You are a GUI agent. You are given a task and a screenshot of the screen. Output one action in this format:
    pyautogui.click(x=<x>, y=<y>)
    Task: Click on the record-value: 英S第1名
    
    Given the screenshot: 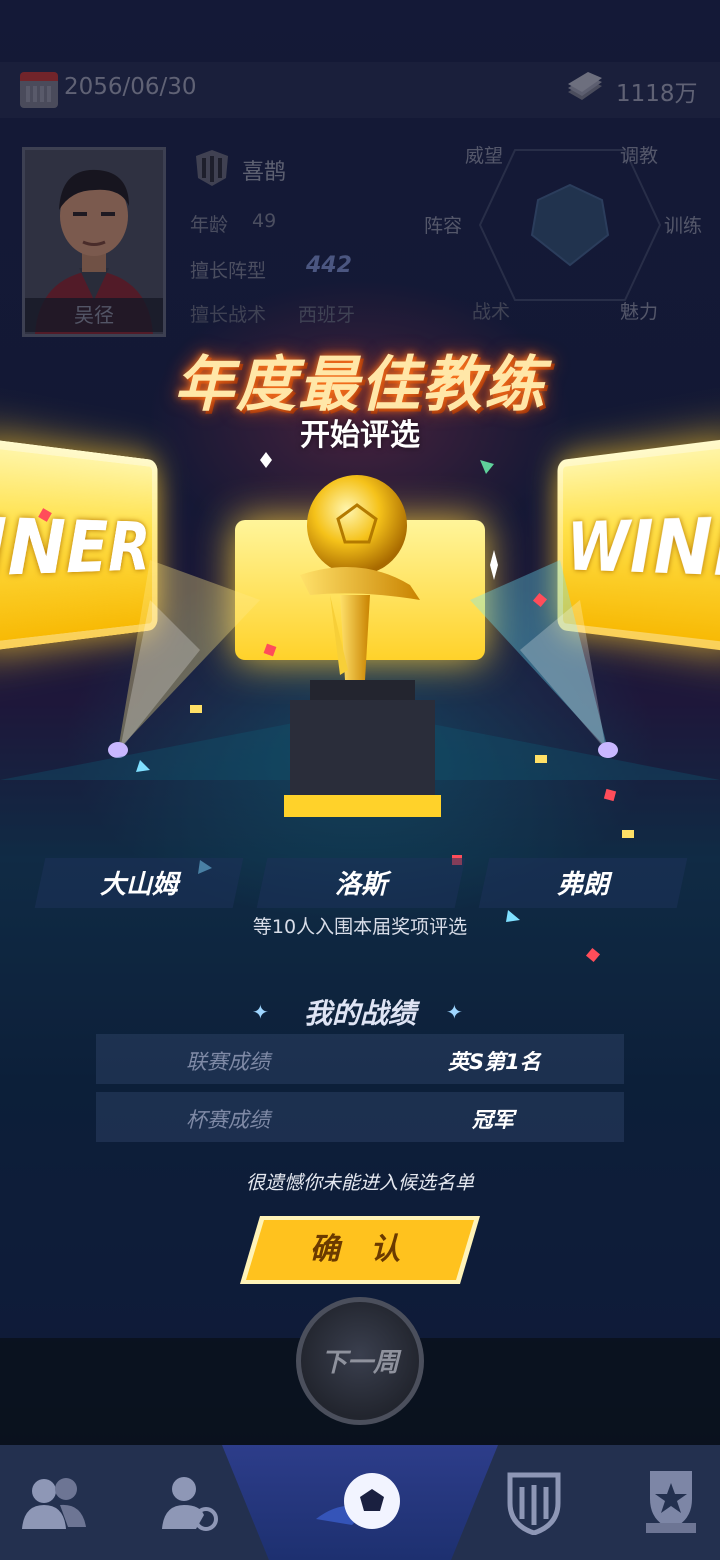 What is the action you would take?
    pyautogui.click(x=494, y=1062)
    